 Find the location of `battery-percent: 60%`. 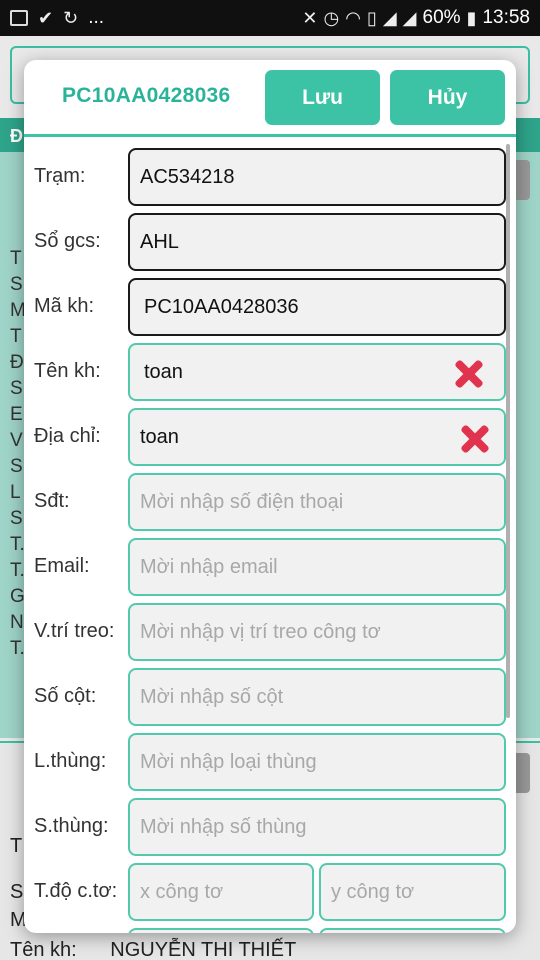

battery-percent: 60% is located at coordinates (441, 17).